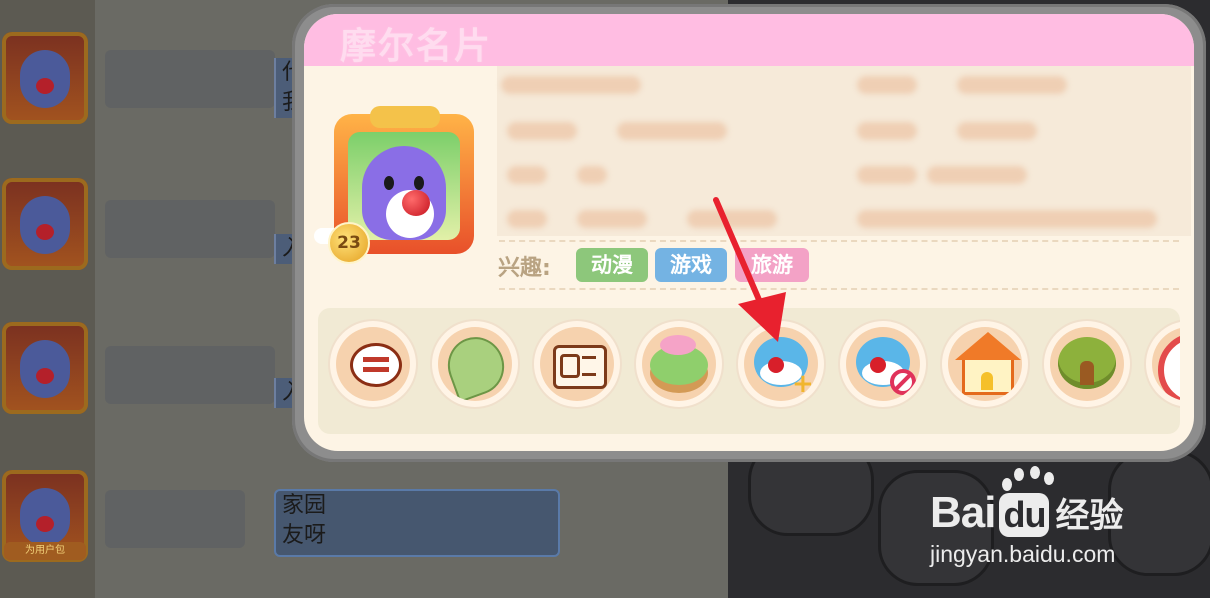 The height and width of the screenshot is (598, 1210). I want to click on more-button, so click(1163, 364).